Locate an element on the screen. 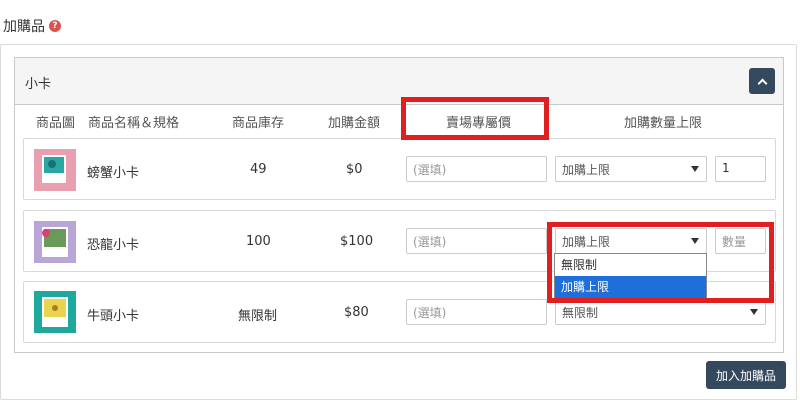  highlight-store-price is located at coordinates (475, 118).